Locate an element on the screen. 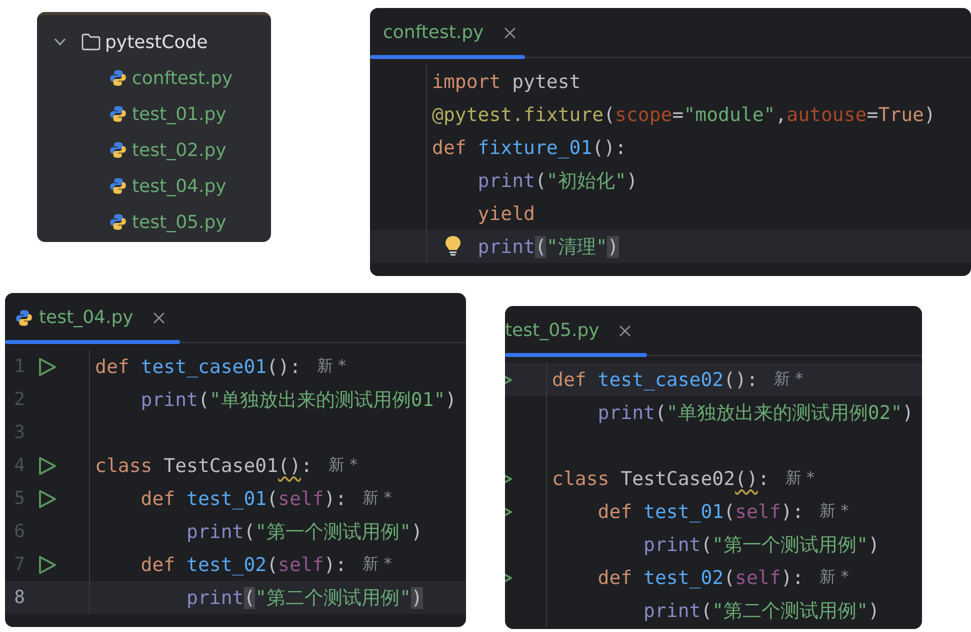 This screenshot has width=971, height=632. code-line: class TestCase01(): is located at coordinates (203, 465).